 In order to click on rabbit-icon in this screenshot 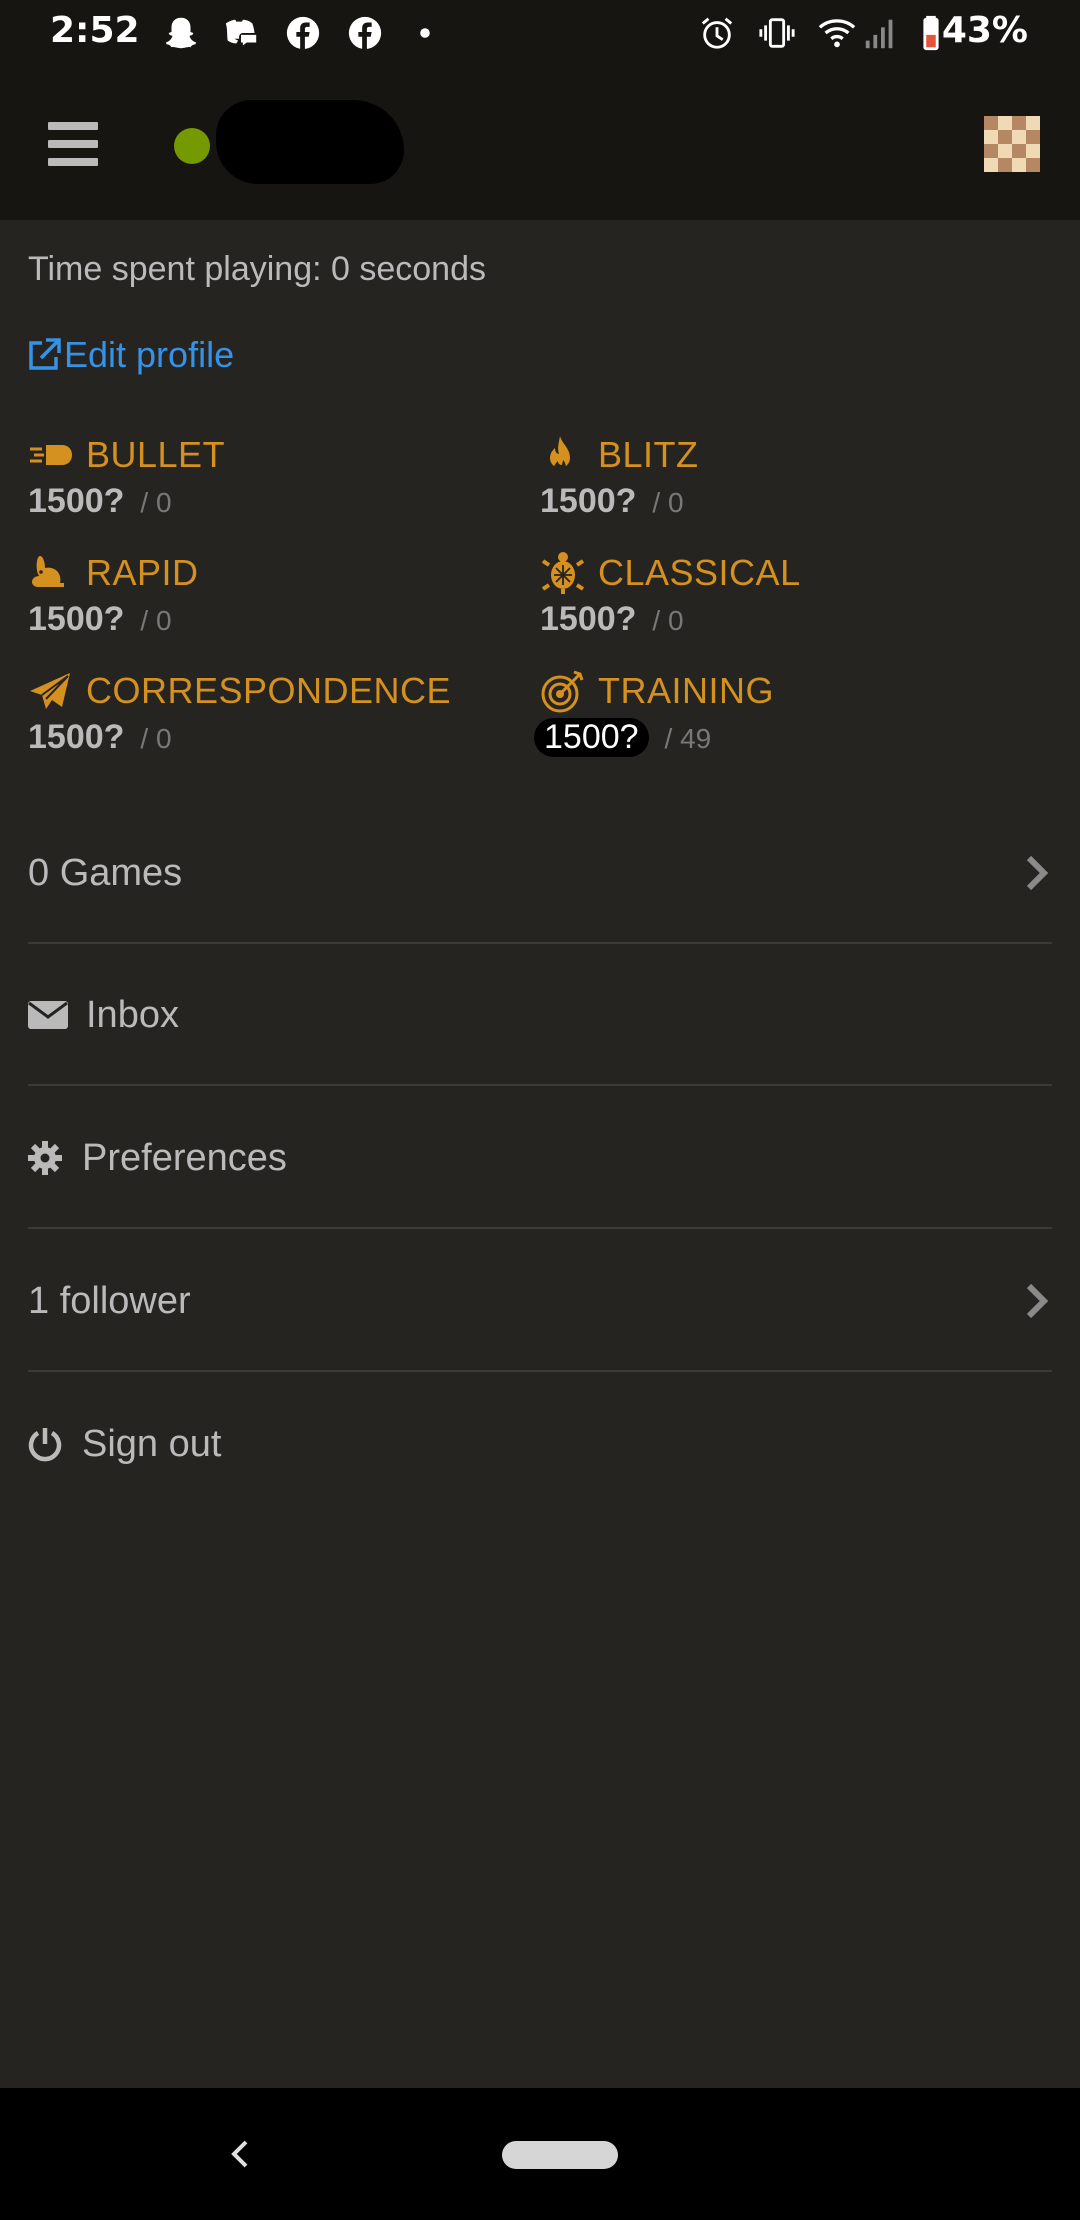, I will do `click(48, 571)`.